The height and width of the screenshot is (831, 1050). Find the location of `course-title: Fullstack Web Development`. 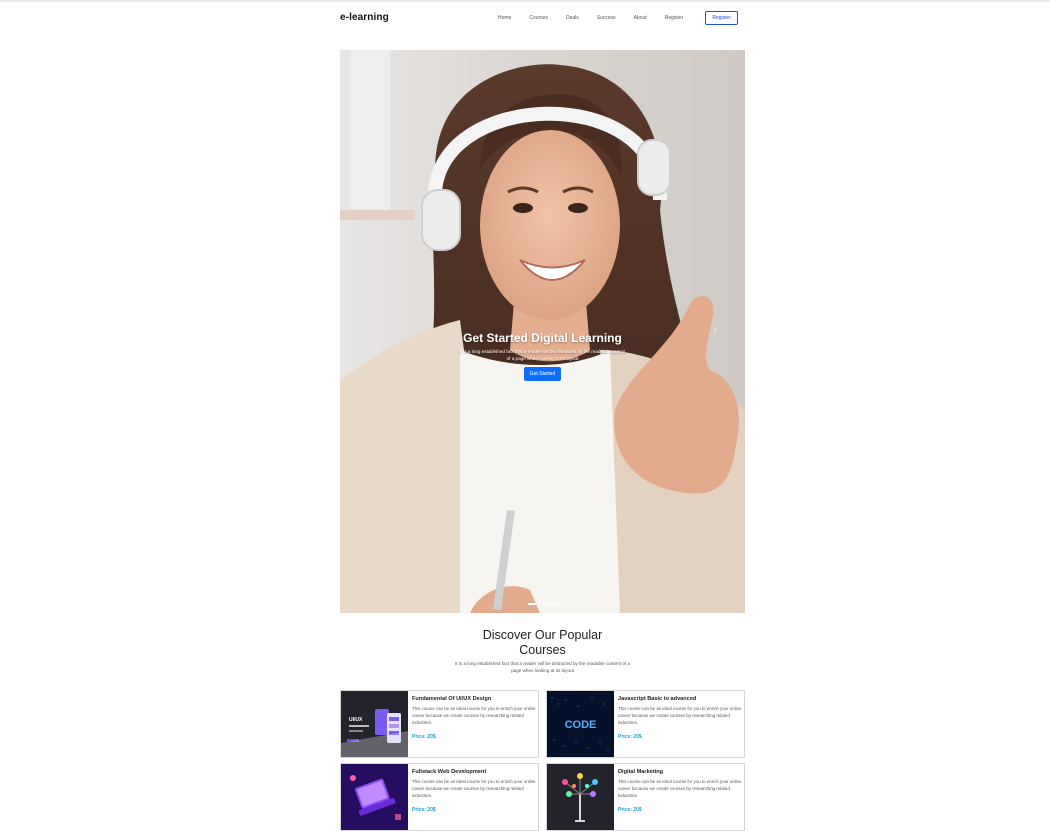

course-title: Fullstack Web Development is located at coordinates (474, 772).